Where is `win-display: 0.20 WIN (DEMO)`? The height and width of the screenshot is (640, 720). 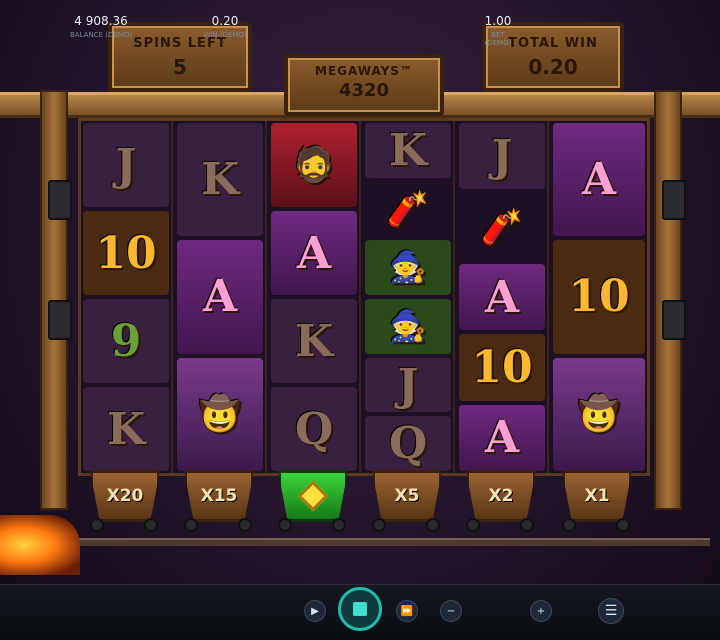
win-display: 0.20 WIN (DEMO) is located at coordinates (225, 26).